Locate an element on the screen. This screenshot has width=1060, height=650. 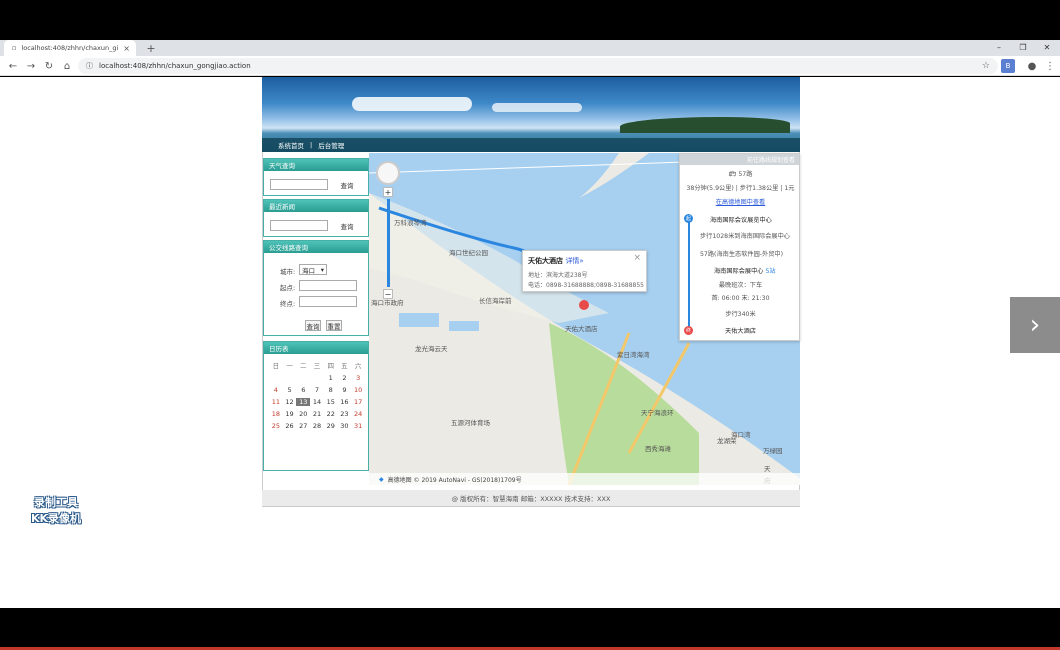
map-label: 紫日湾海湾 is located at coordinates (633, 355).